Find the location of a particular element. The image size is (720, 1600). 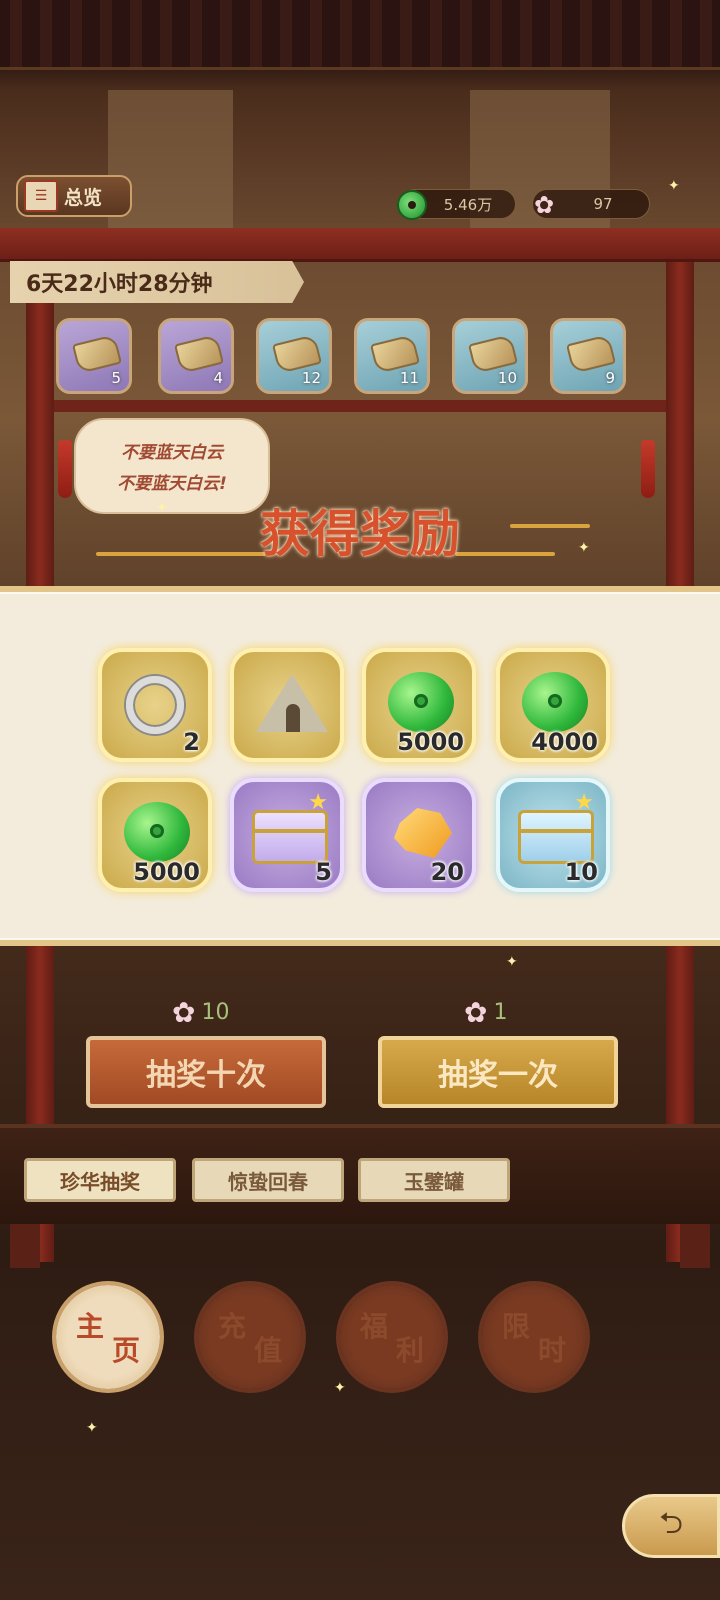

nav-char: 利 is located at coordinates (409, 1350).